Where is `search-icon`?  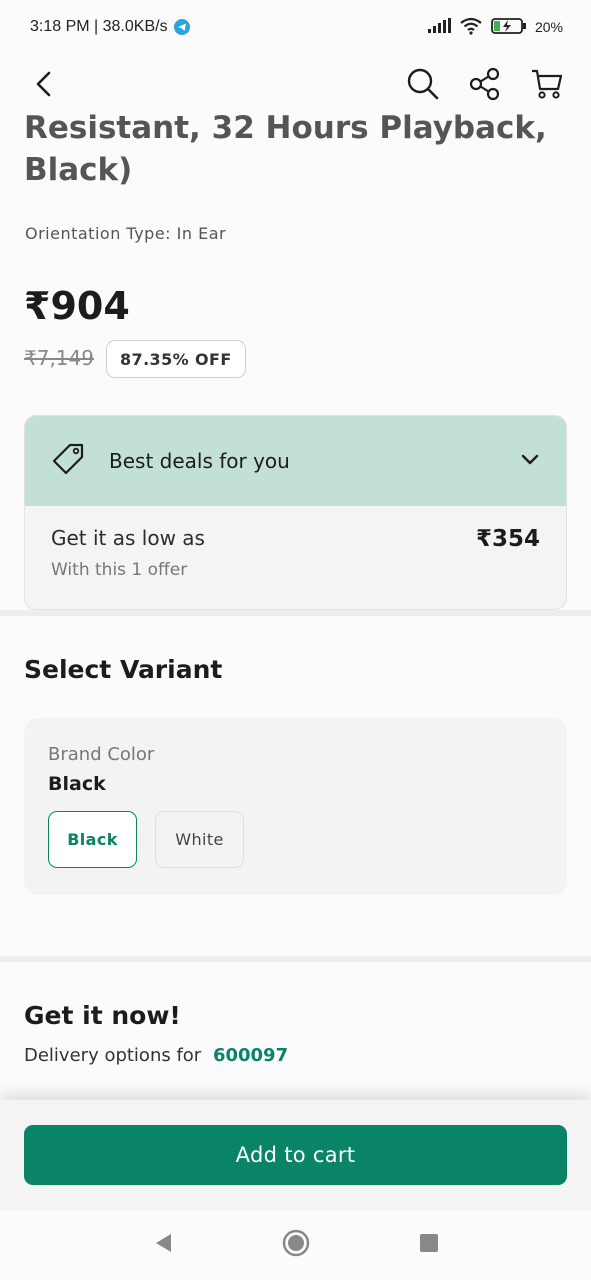
search-icon is located at coordinates (423, 84).